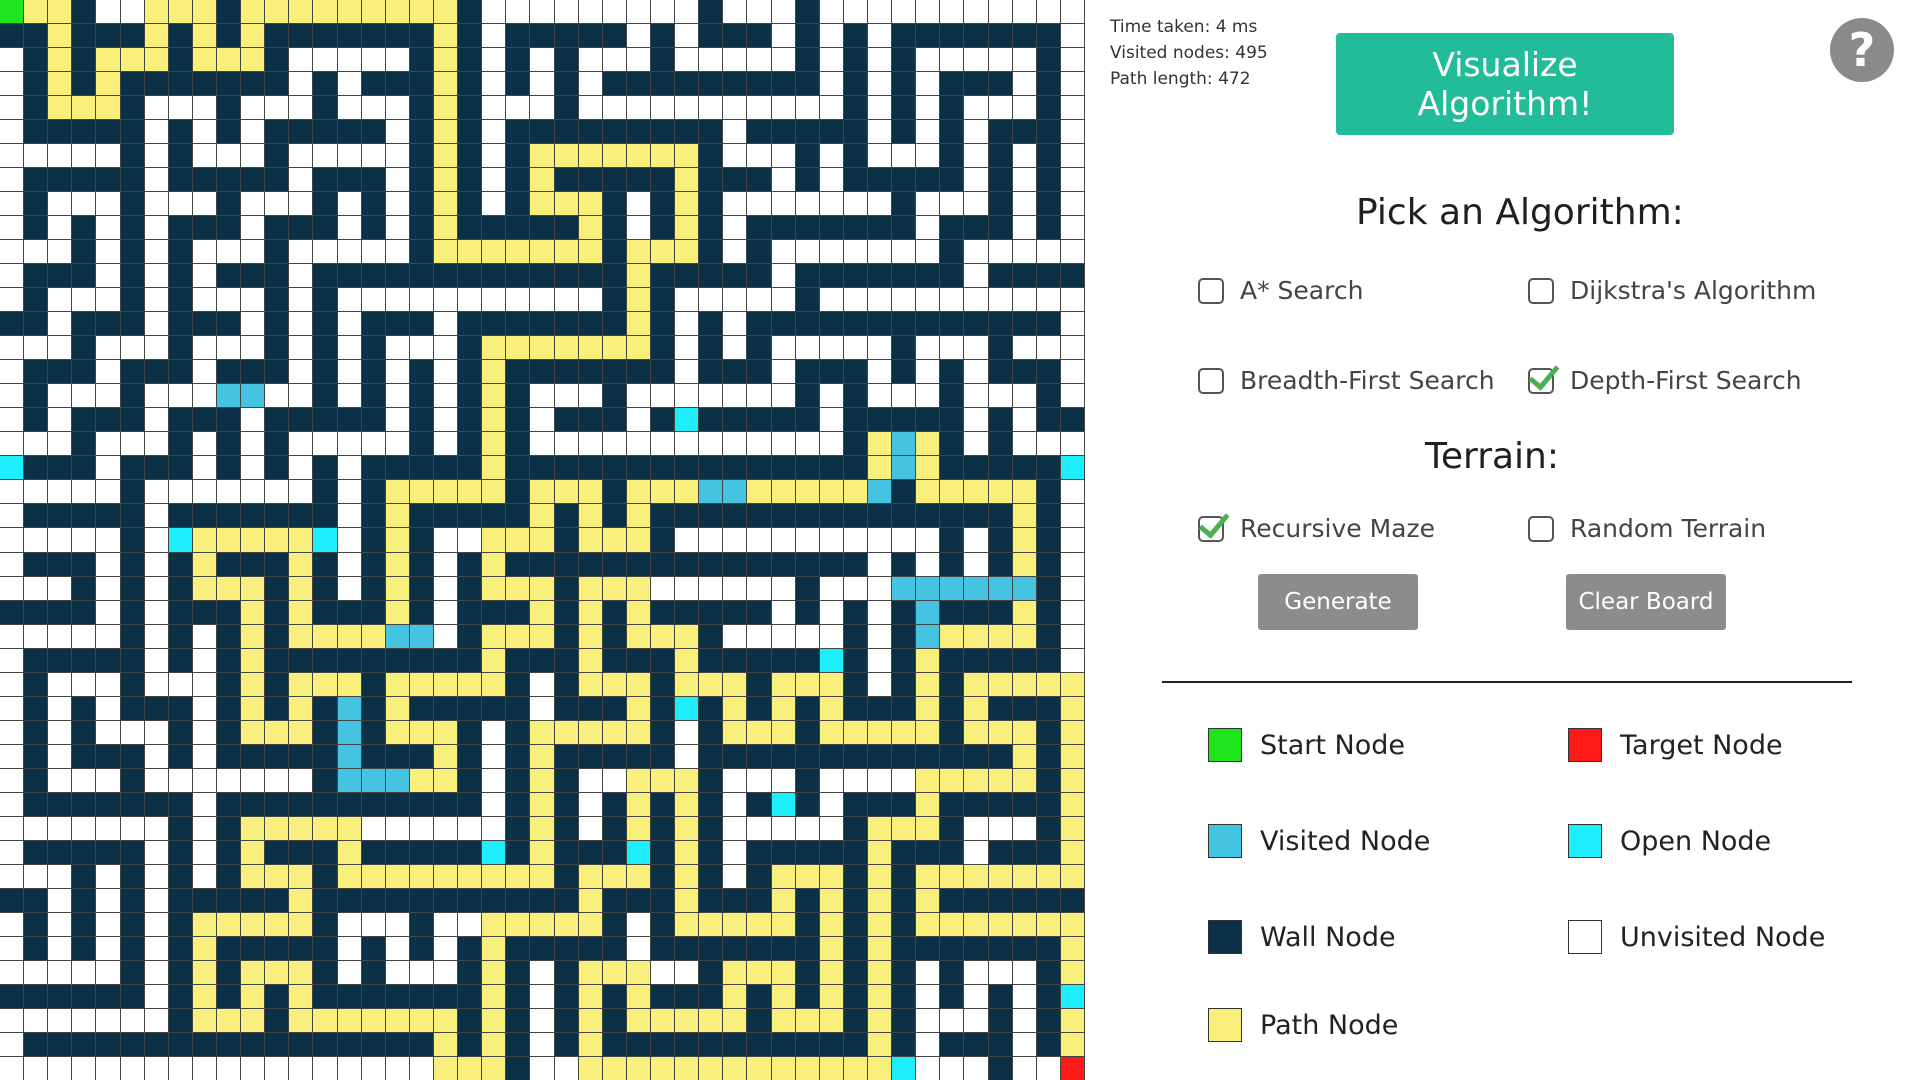 This screenshot has width=1920, height=1080. Describe the element at coordinates (1211, 528) in the screenshot. I see `checkbox-checked-icon` at that location.